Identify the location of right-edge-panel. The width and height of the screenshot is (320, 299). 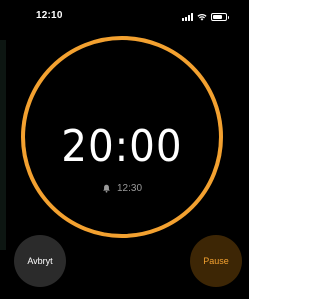
(318, 149).